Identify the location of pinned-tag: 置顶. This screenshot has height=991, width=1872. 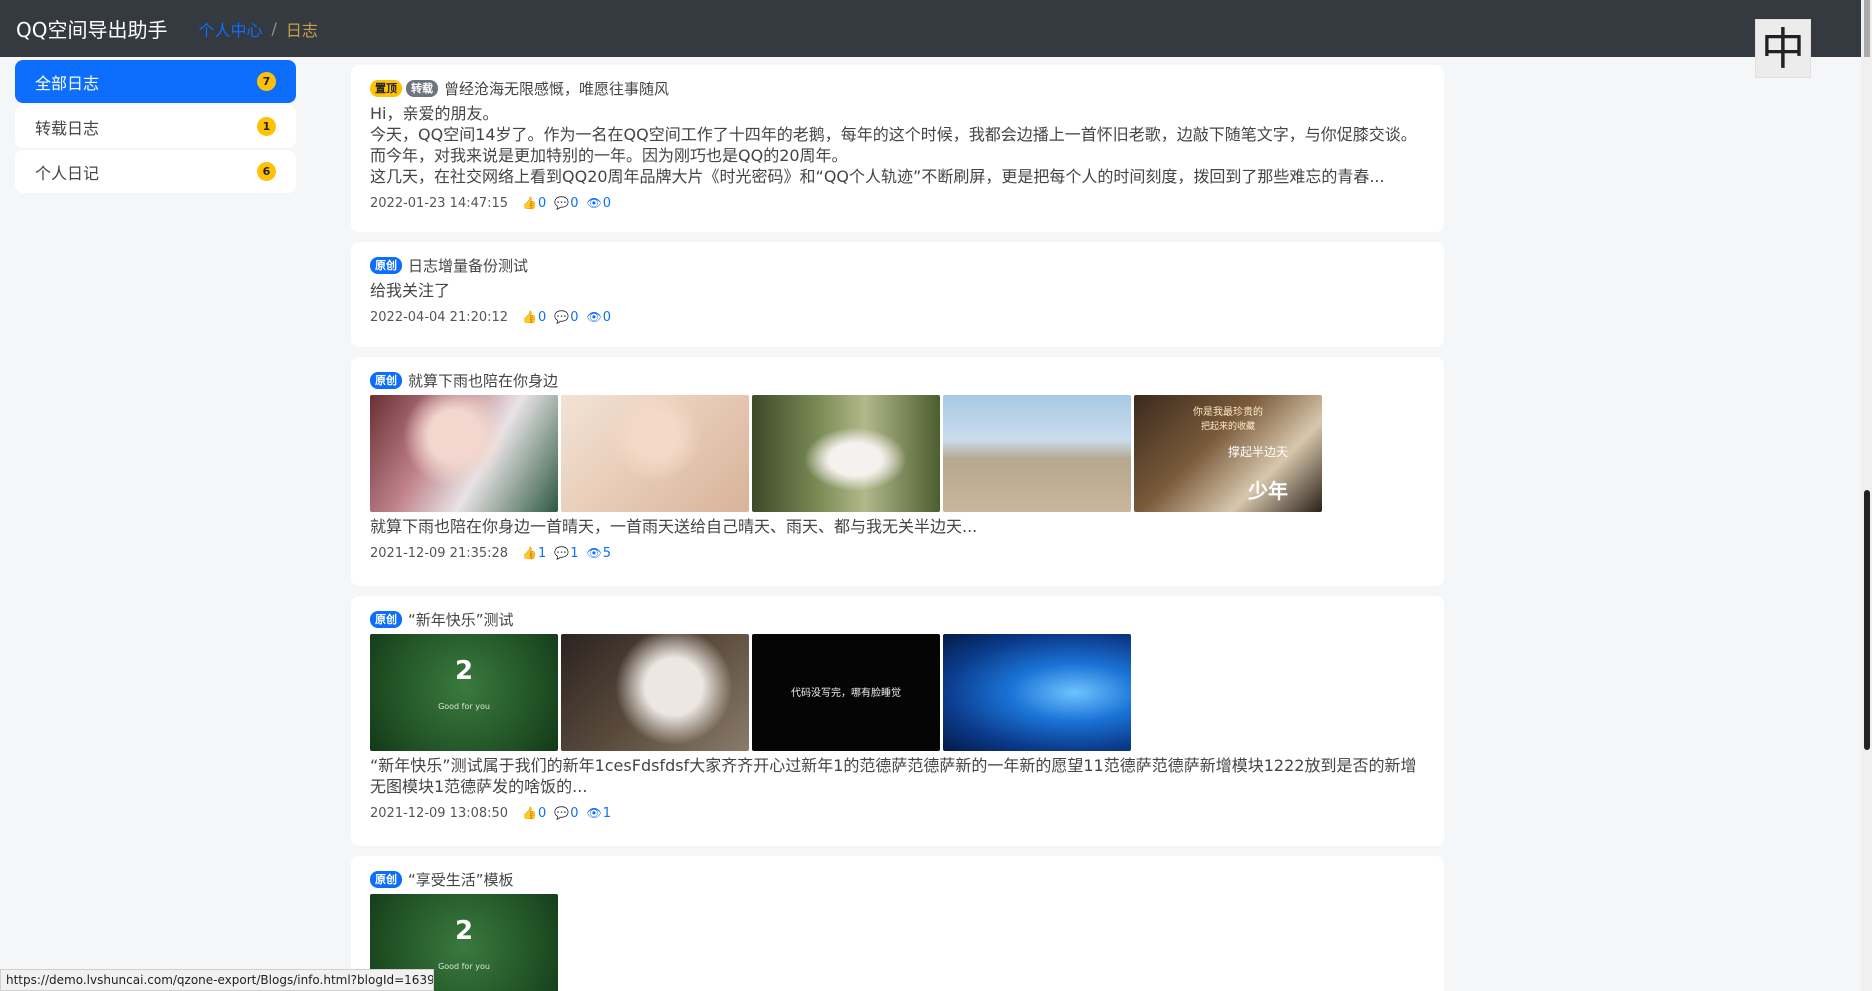
(386, 88).